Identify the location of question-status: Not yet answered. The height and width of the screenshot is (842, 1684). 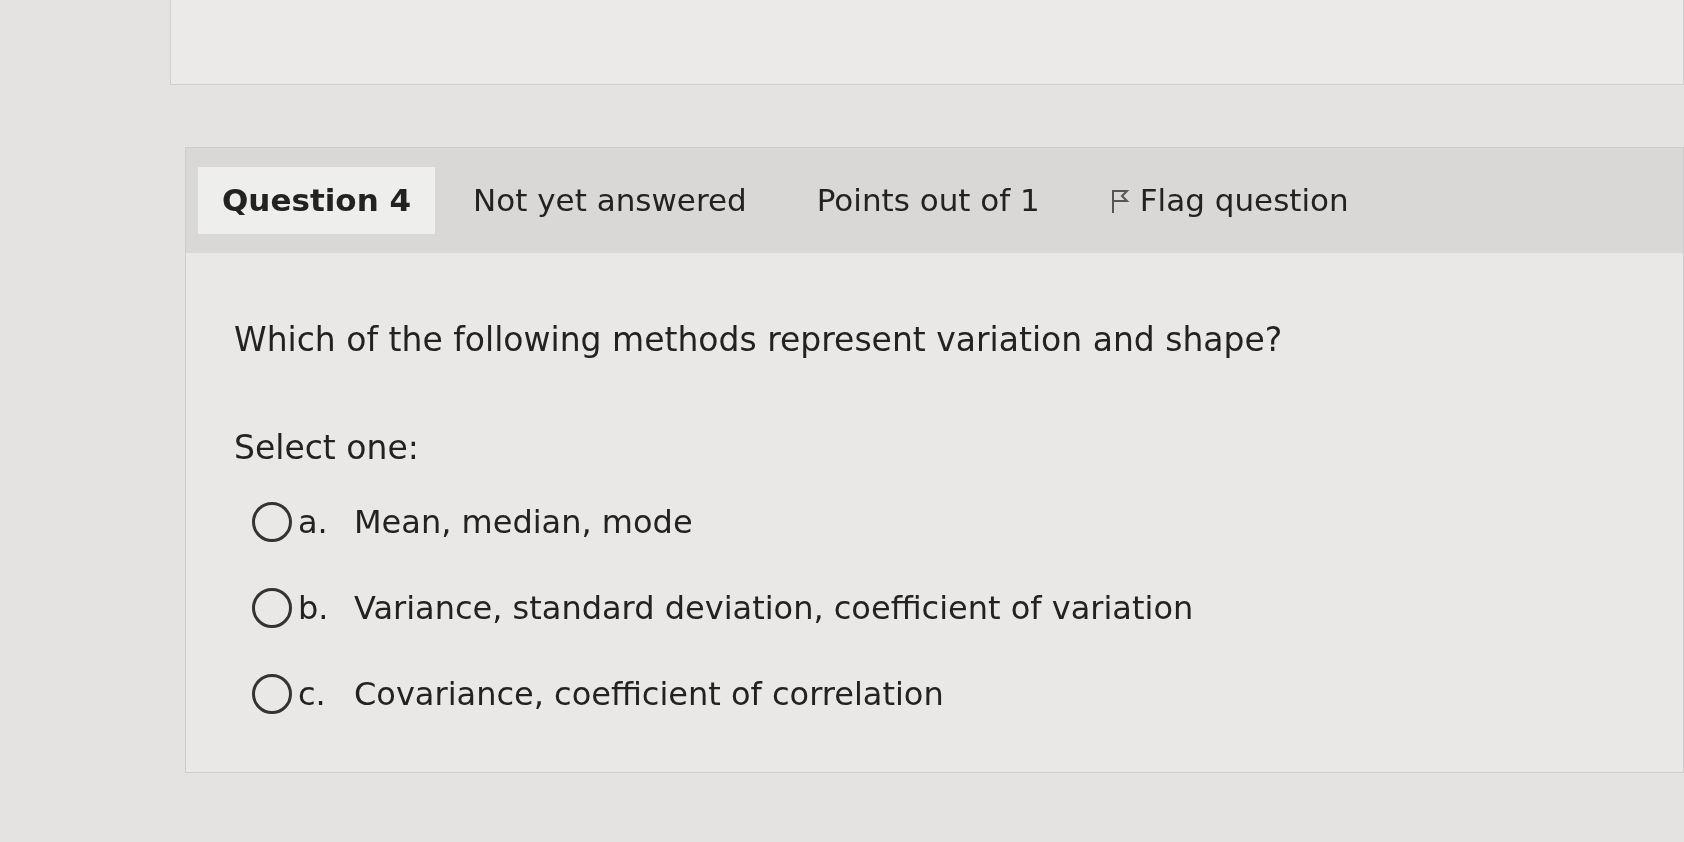
(610, 201).